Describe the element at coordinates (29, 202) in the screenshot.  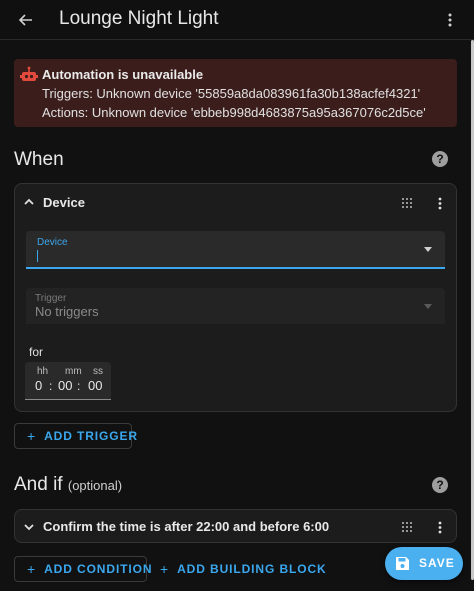
I see `chevron-up-icon` at that location.